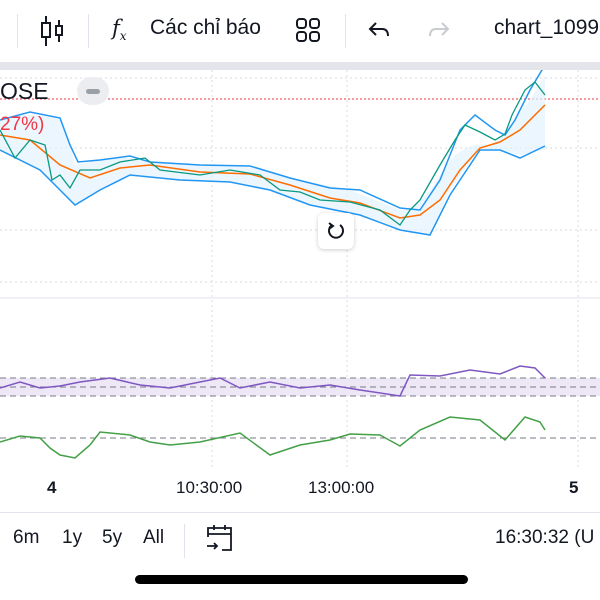 This screenshot has width=600, height=600. I want to click on bottom-divider, so click(300, 512).